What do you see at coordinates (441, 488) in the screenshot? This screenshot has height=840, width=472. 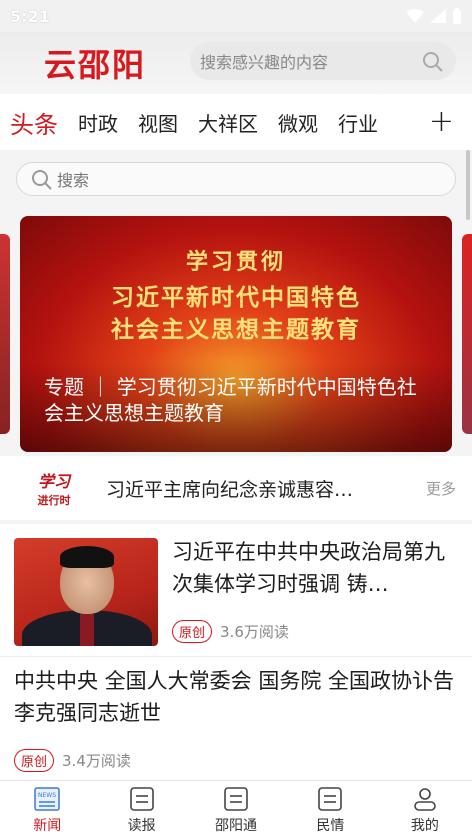 I see `more-link: 更多` at bounding box center [441, 488].